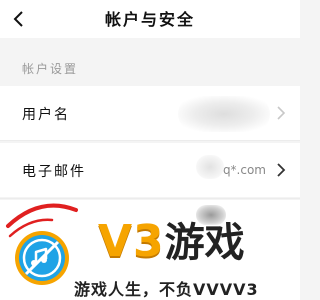 Image resolution: width=320 pixels, height=300 pixels. What do you see at coordinates (50, 69) in the screenshot?
I see `section-label: 帐户设置` at bounding box center [50, 69].